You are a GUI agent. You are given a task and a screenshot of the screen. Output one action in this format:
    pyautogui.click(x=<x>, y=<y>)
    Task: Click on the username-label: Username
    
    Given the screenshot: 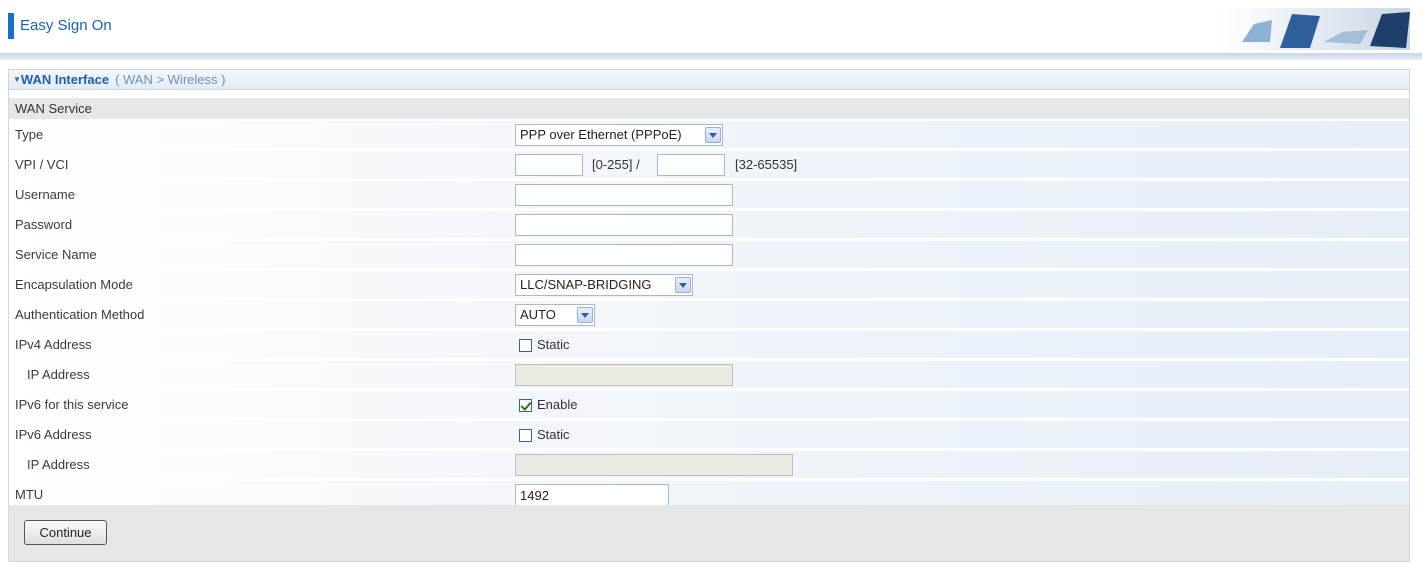 What is the action you would take?
    pyautogui.click(x=45, y=194)
    